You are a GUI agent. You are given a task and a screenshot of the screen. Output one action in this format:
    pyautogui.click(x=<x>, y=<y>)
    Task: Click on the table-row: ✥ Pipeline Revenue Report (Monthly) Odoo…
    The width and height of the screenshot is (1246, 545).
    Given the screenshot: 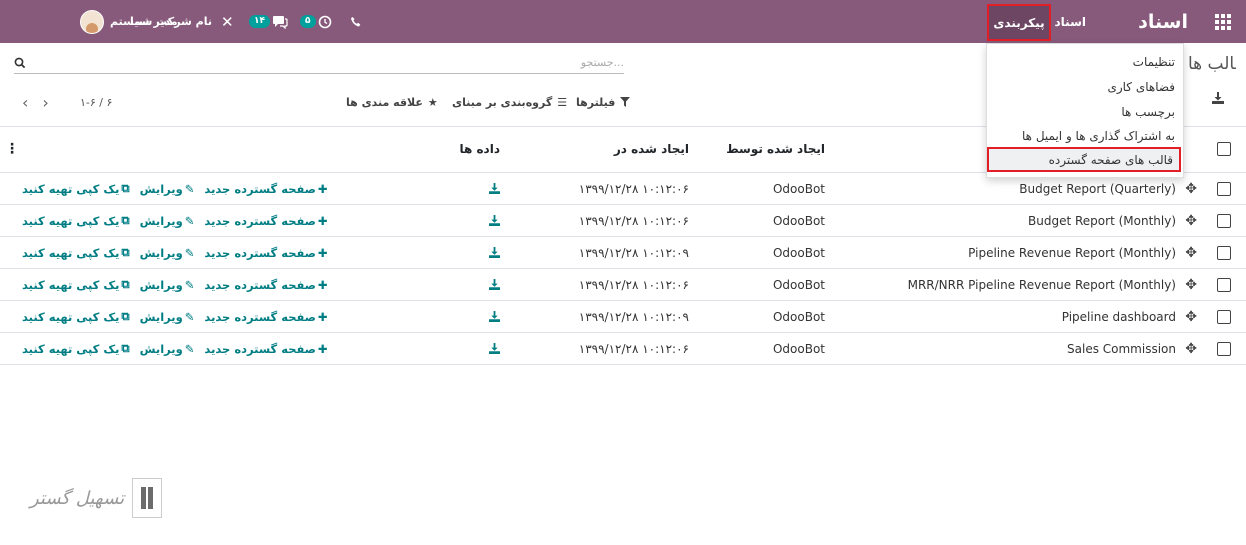 What is the action you would take?
    pyautogui.click(x=623, y=253)
    